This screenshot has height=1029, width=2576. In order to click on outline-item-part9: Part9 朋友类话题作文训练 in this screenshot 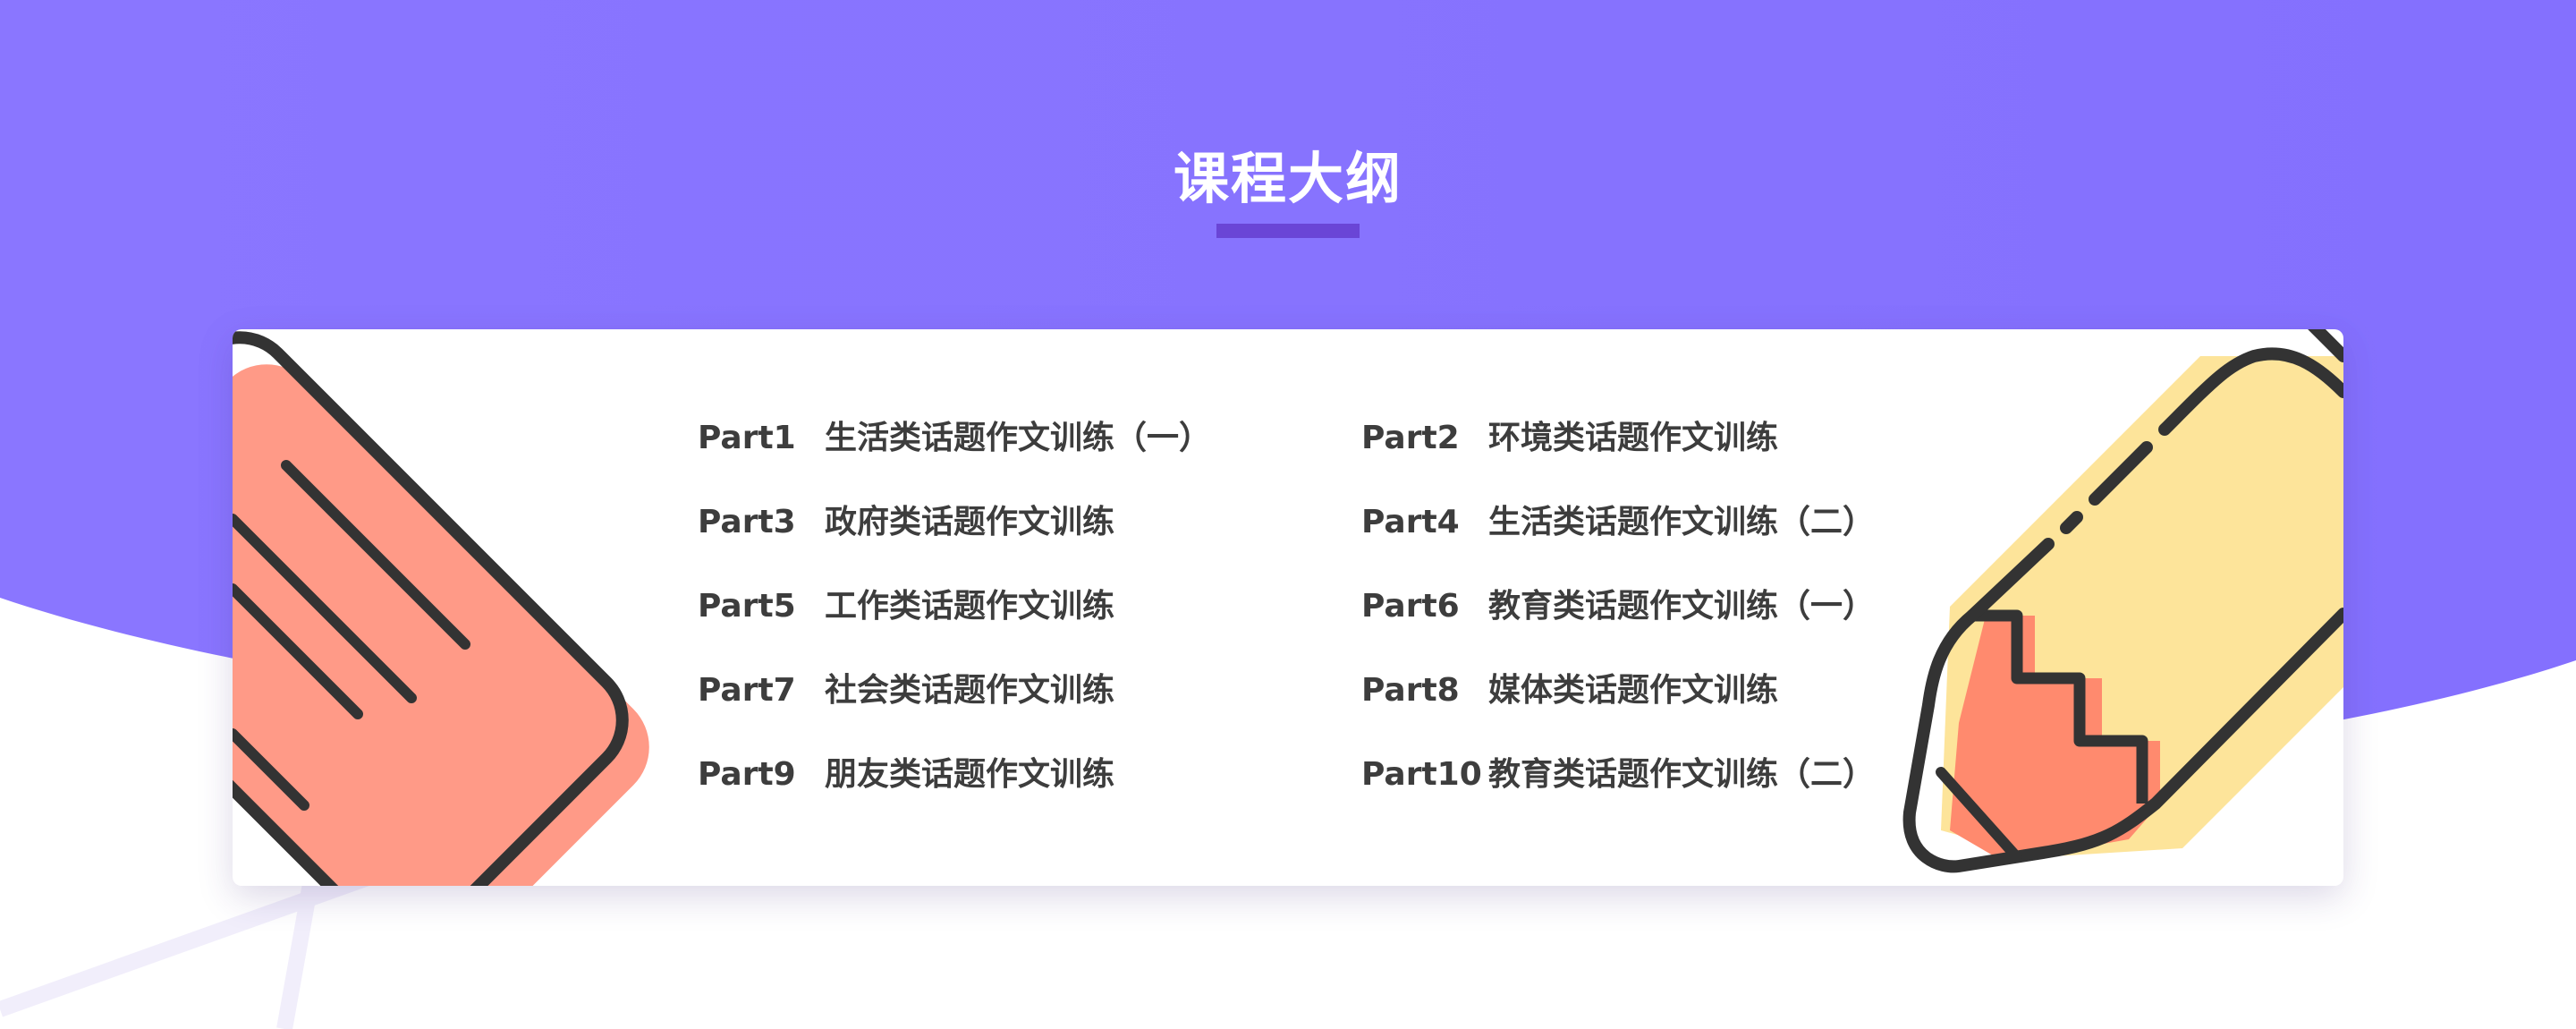, I will do `click(906, 775)`.